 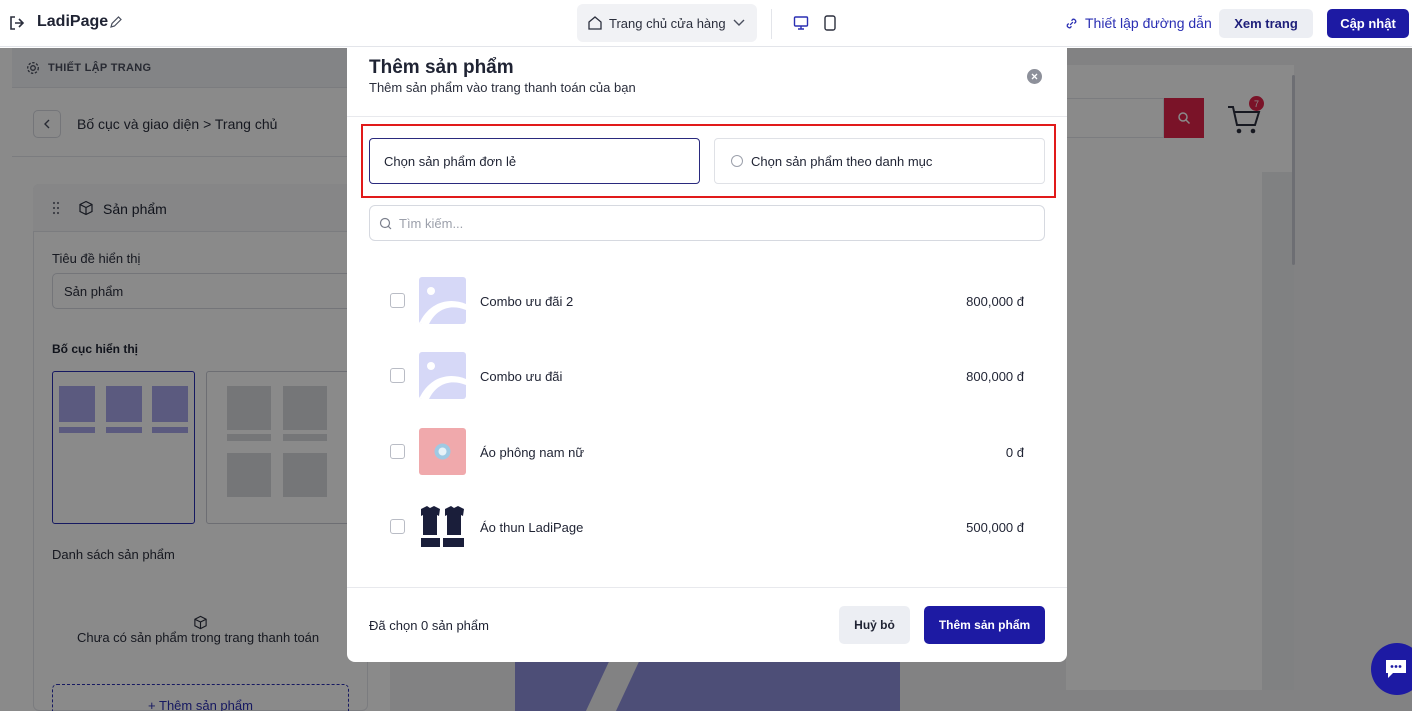 I want to click on view-page-button: Xem trang, so click(x=1266, y=23).